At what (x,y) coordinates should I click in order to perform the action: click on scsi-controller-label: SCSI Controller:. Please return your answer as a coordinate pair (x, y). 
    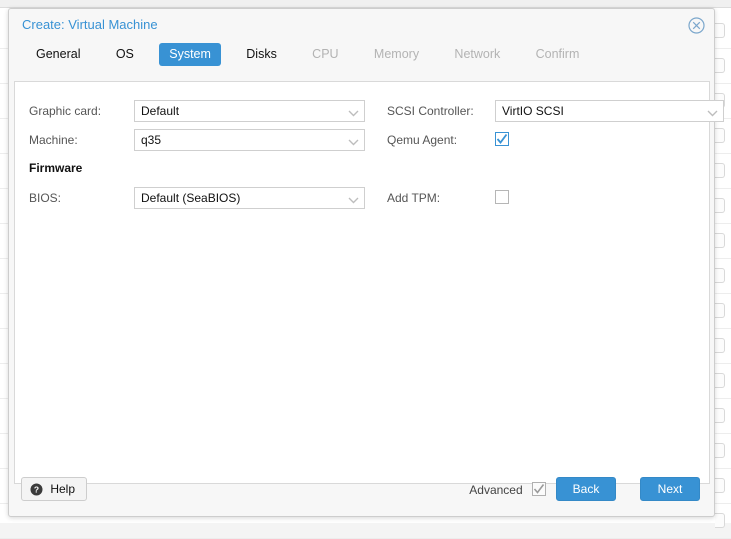
    Looking at the image, I should click on (430, 111).